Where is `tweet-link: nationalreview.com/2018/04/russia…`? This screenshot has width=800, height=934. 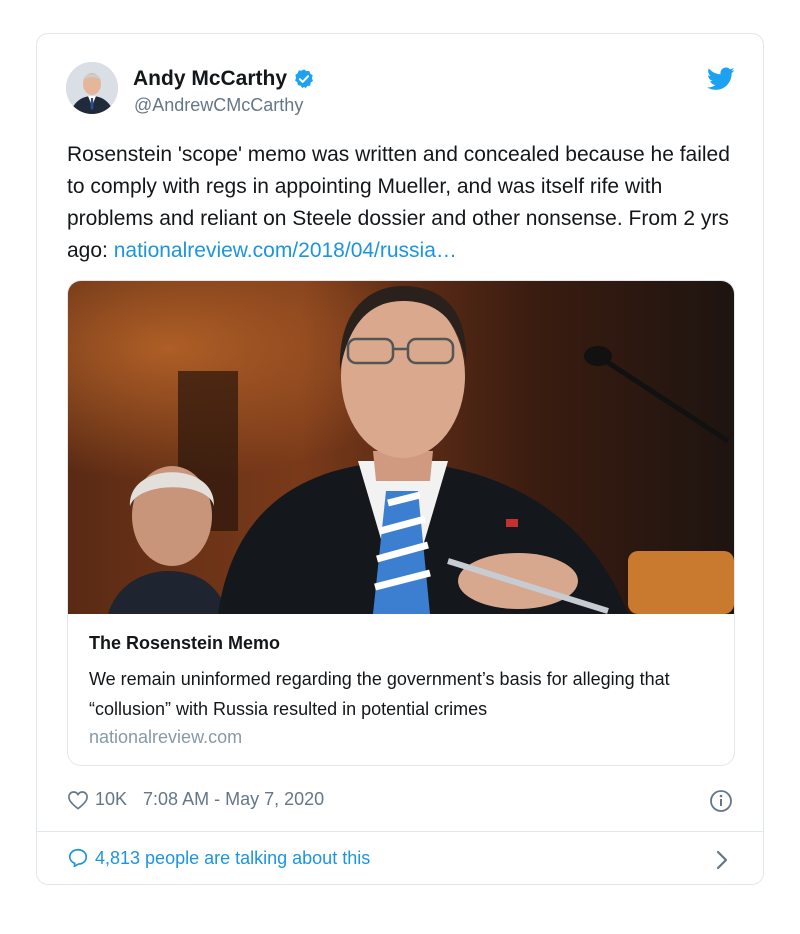 tweet-link: nationalreview.com/2018/04/russia… is located at coordinates (285, 250).